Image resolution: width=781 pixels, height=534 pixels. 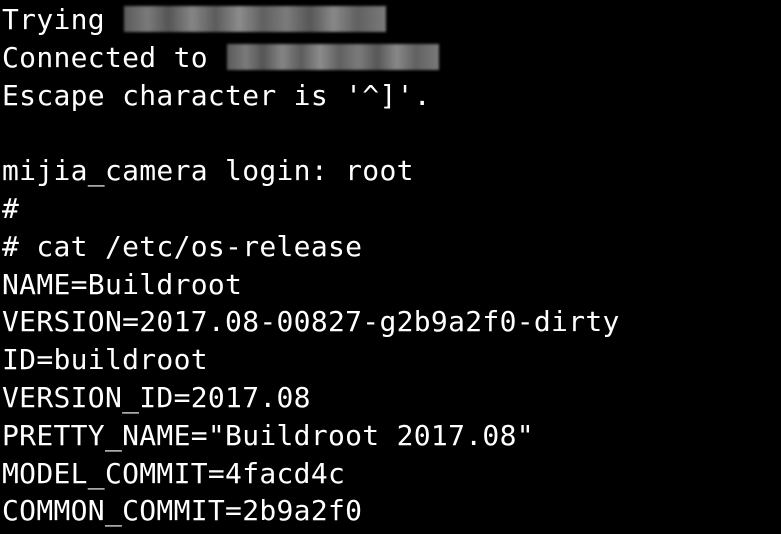 I want to click on terminal-line-trying: Trying, so click(x=391, y=20).